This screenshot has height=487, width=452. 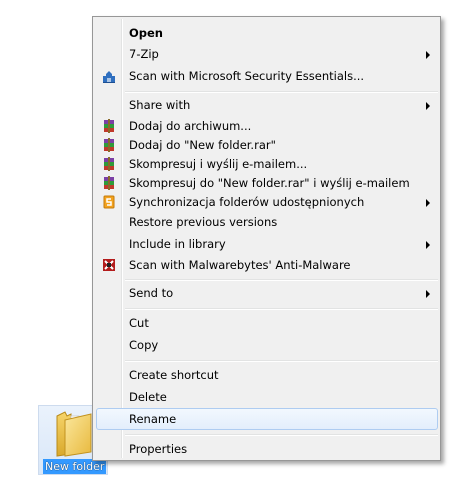 What do you see at coordinates (109, 202) in the screenshot?
I see `sync-icon` at bounding box center [109, 202].